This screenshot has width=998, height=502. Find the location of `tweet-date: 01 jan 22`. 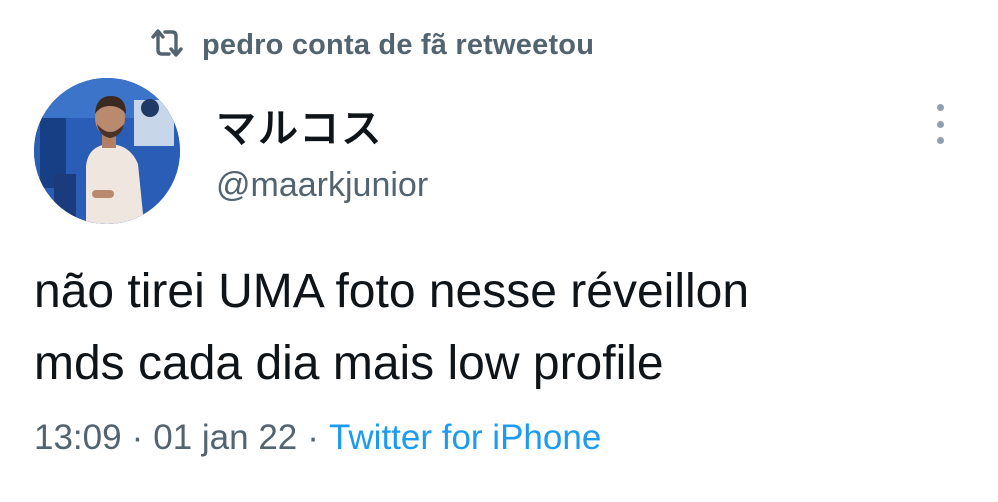

tweet-date: 01 jan 22 is located at coordinates (225, 438).